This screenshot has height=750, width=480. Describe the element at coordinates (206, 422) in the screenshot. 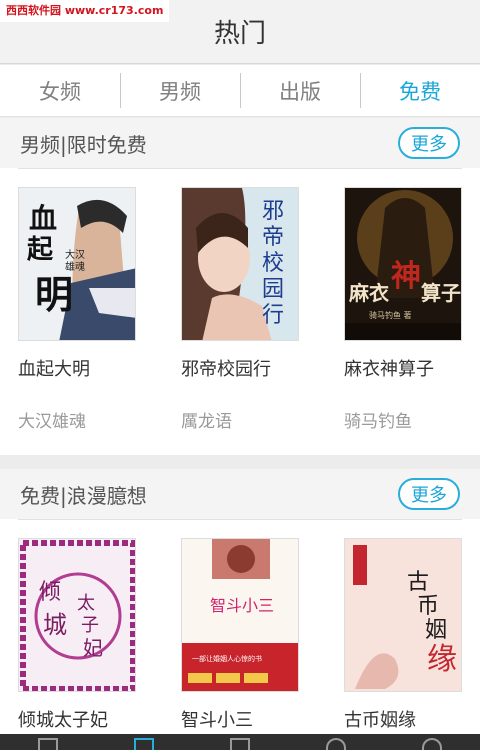

I see `book-author: 厲龙语` at that location.